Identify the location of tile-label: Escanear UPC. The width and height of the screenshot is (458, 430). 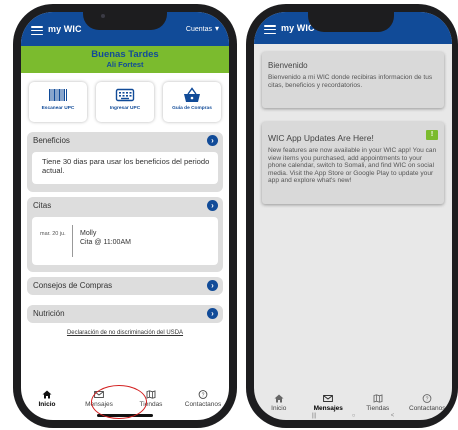
(58, 108).